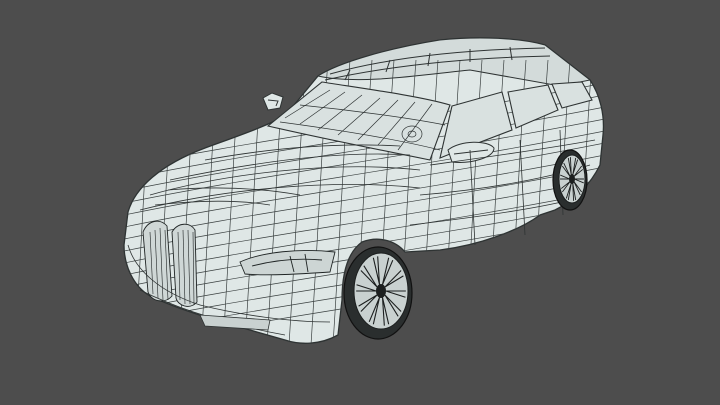 The width and height of the screenshot is (720, 405). What do you see at coordinates (378, 293) in the screenshot?
I see `front-wheel` at bounding box center [378, 293].